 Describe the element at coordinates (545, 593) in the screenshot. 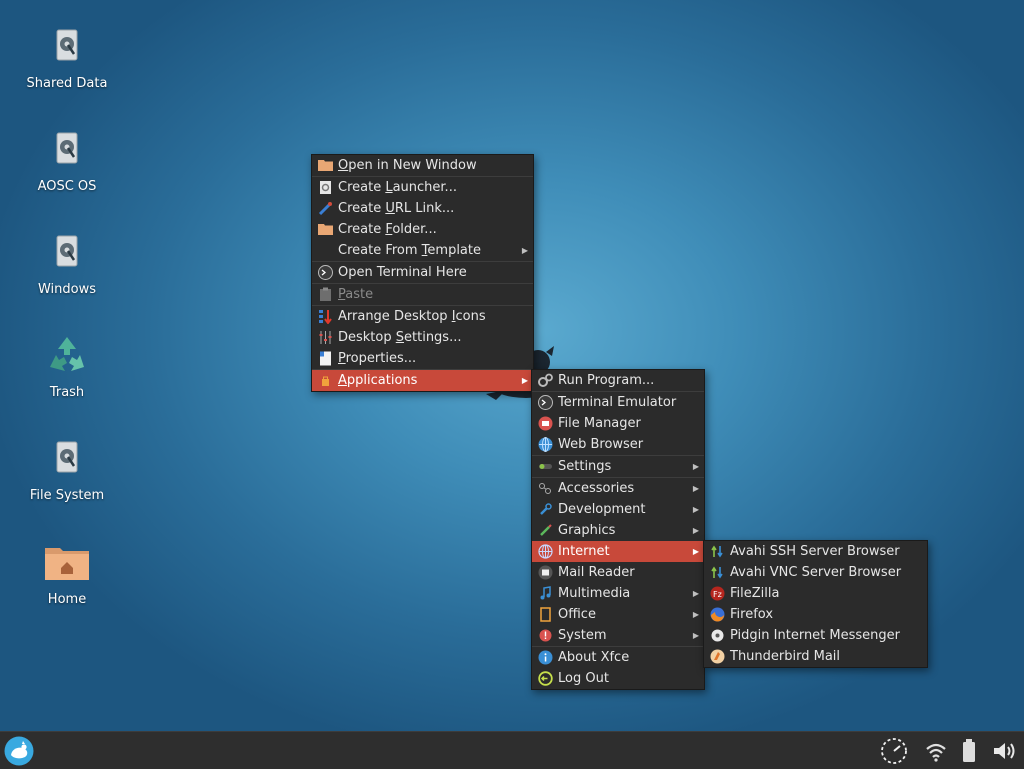

I see `music-note-icon` at that location.